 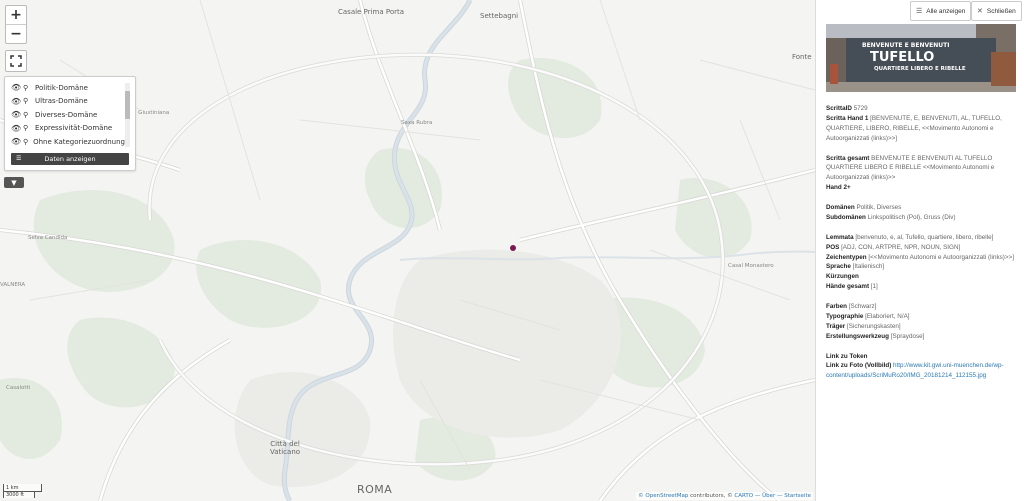 What do you see at coordinates (839, 108) in the screenshot?
I see `info-label: ScrittaID` at bounding box center [839, 108].